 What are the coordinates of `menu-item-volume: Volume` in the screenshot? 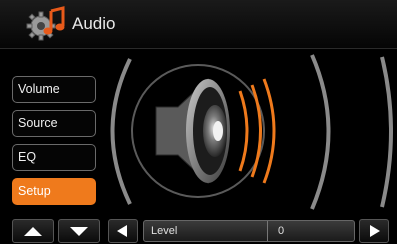 It's located at (54, 89).